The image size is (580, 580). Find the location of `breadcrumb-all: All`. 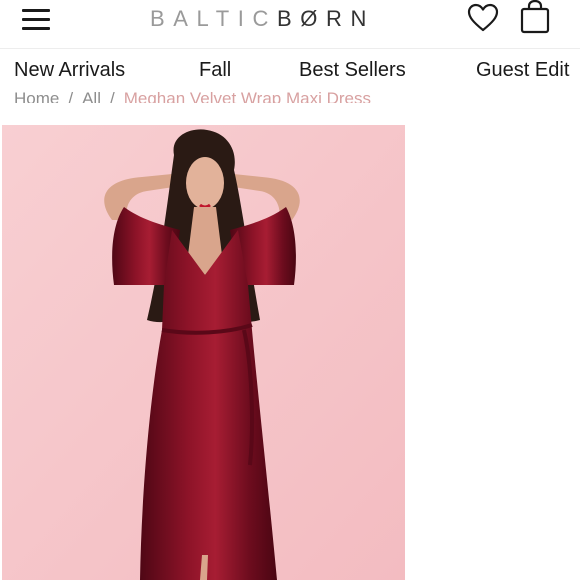

breadcrumb-all: All is located at coordinates (91, 96).